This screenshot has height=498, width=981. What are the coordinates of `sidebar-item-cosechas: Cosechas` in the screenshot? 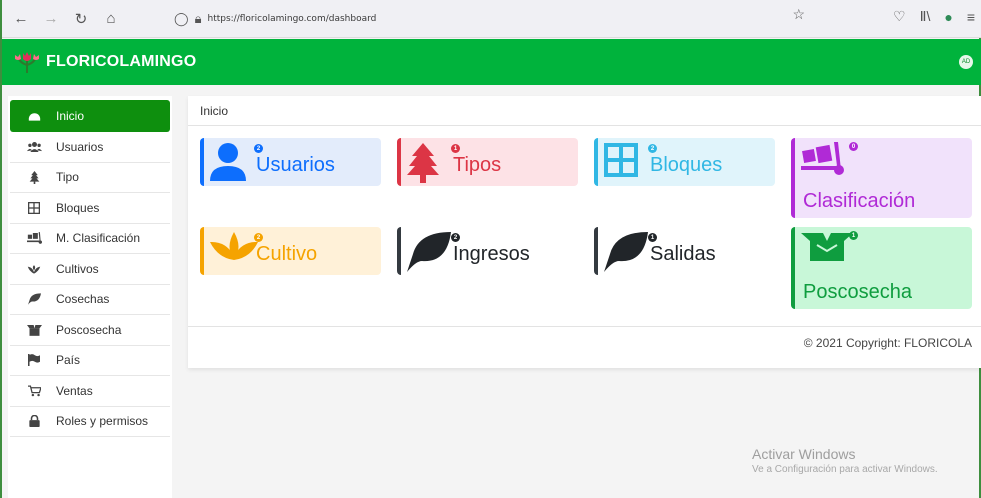 It's located at (90, 300).